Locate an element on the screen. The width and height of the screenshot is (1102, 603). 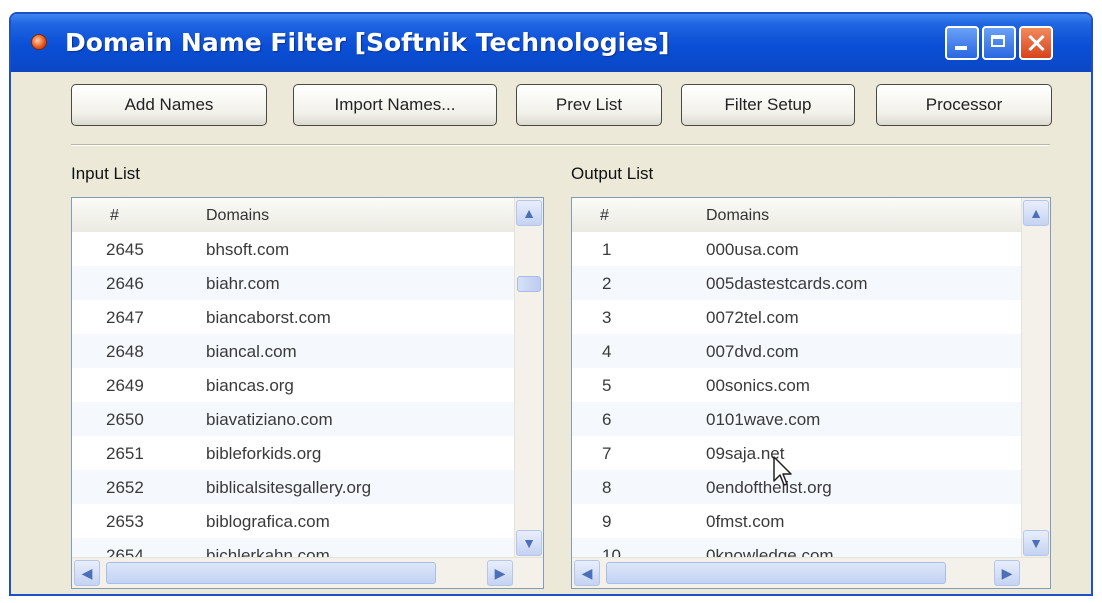
row-number: 2653 is located at coordinates (125, 521).